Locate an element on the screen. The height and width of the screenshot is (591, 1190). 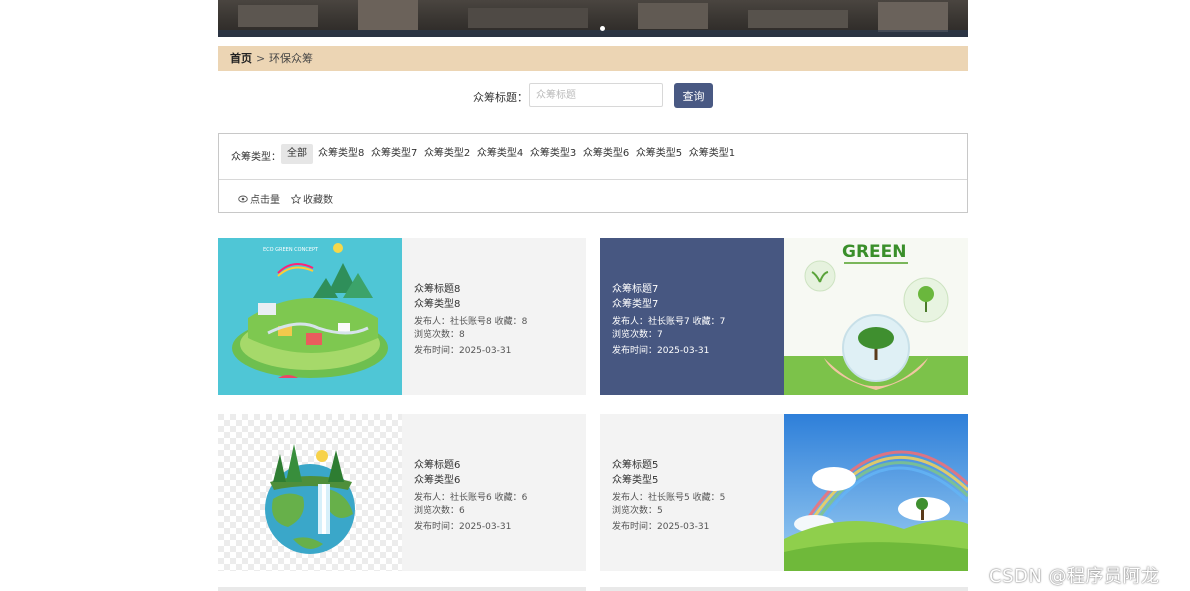
star-icon is located at coordinates (296, 198).